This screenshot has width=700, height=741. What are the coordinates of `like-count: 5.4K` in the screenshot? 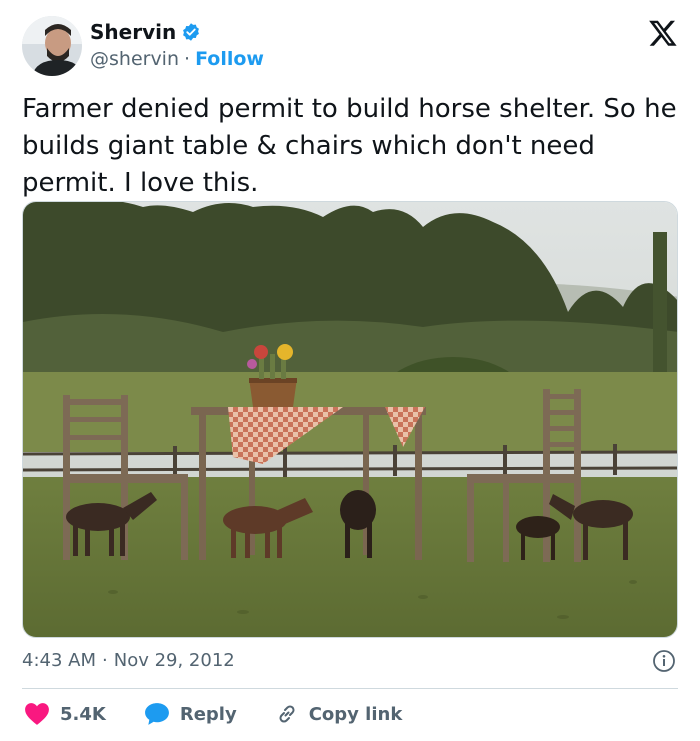 It's located at (83, 714).